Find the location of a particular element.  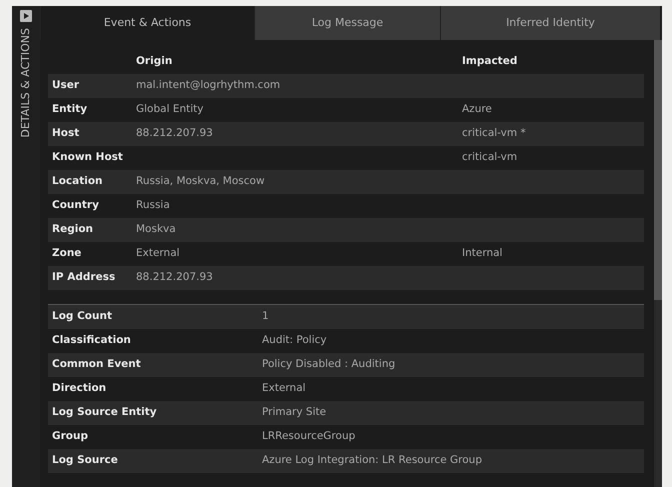

tab: Log Message is located at coordinates (347, 23).